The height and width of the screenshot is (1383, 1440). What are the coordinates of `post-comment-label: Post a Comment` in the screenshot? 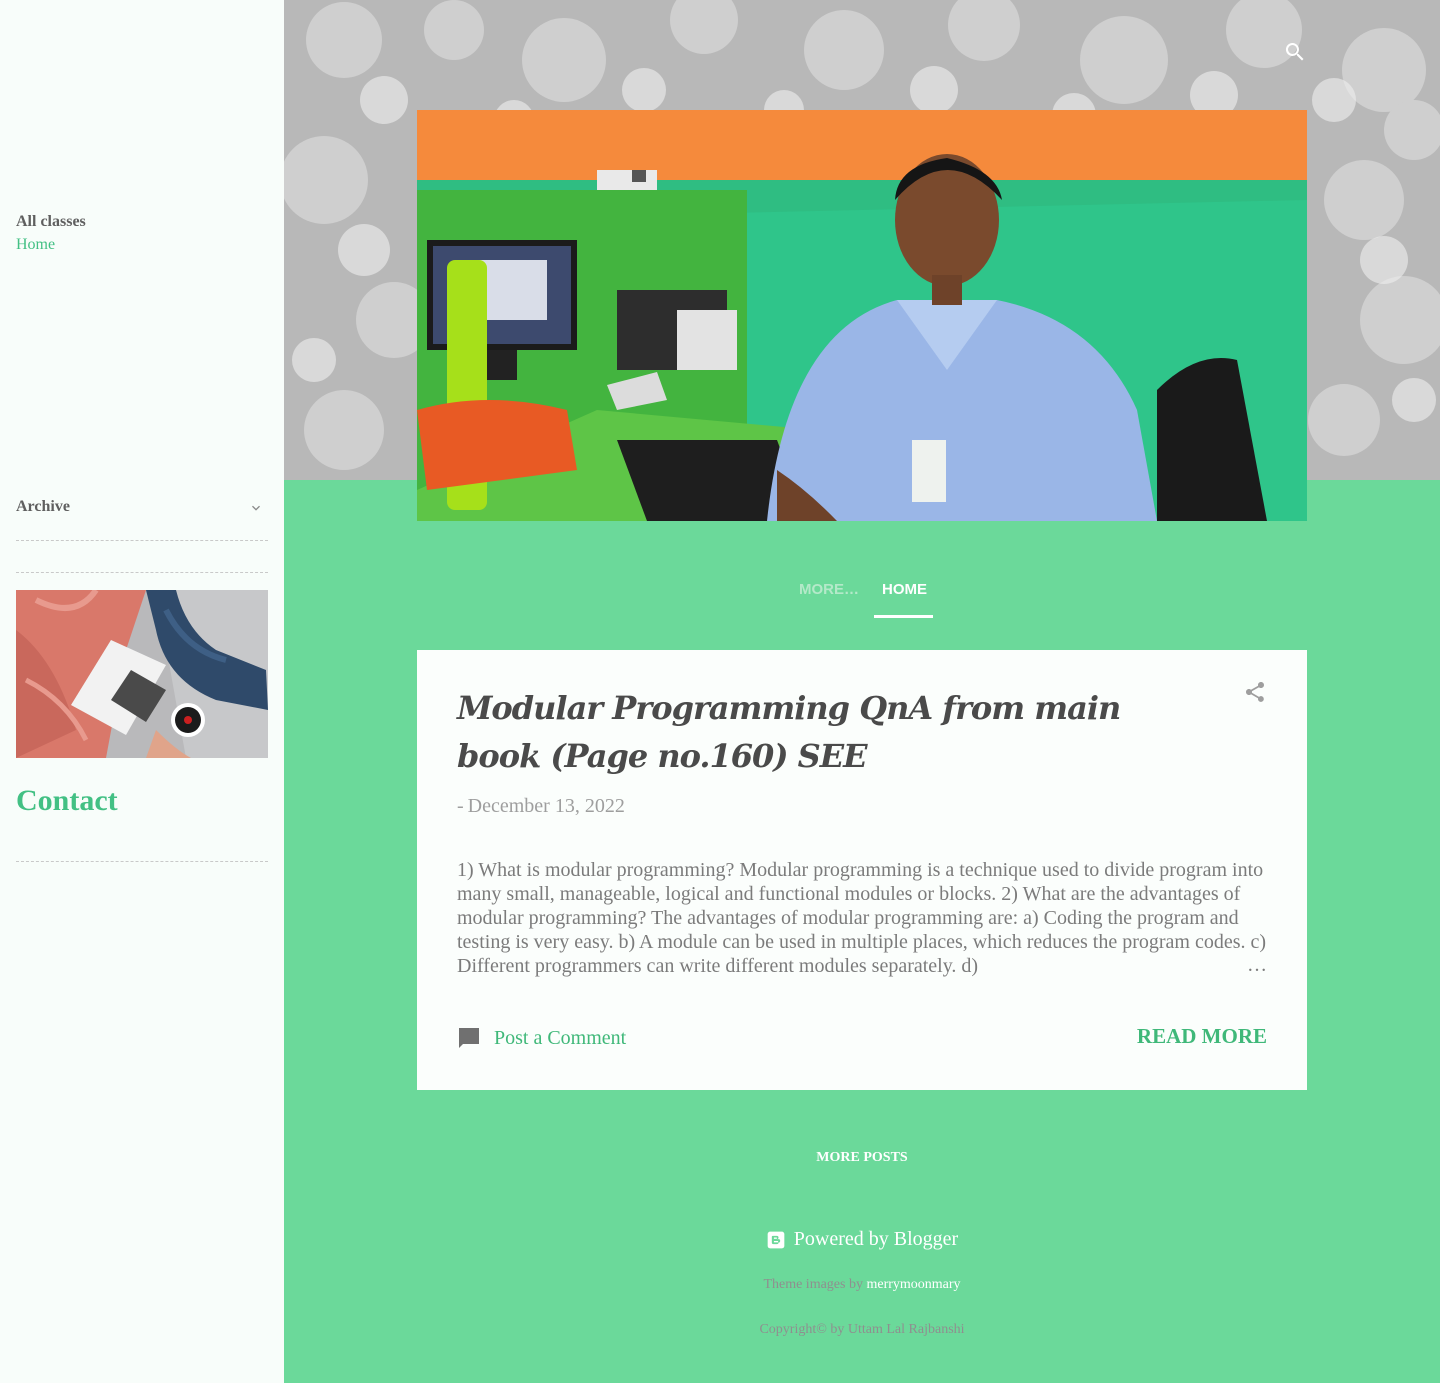 It's located at (560, 1038).